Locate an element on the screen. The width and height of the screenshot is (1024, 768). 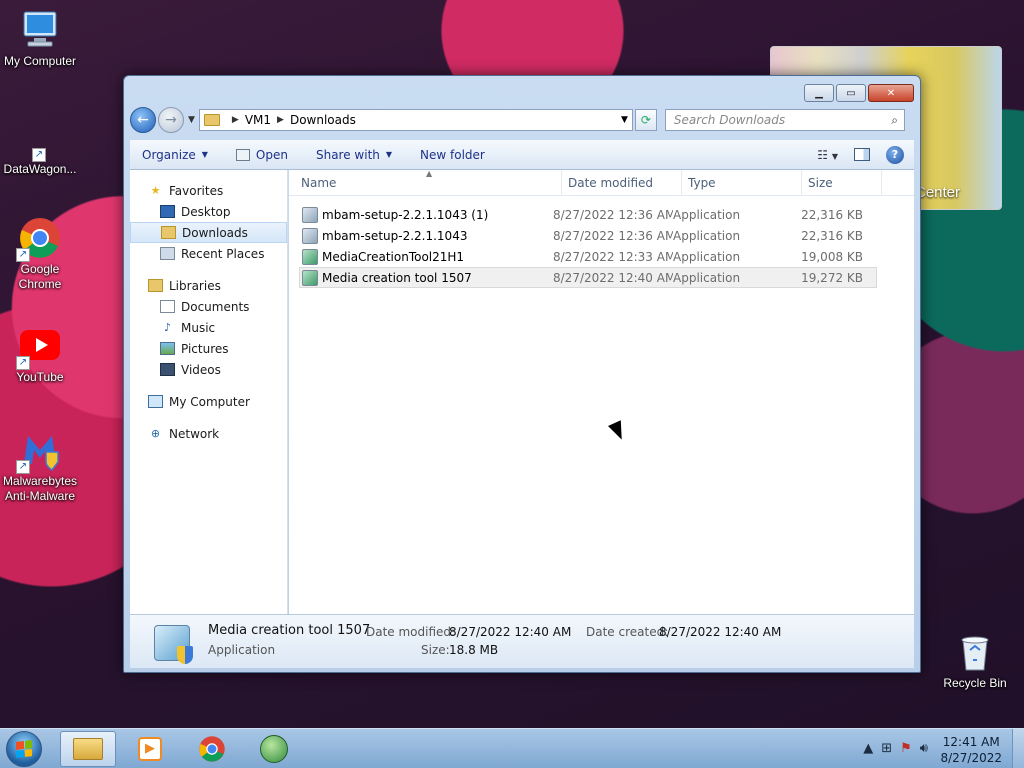
nav-recent-places-label: Recent Places is located at coordinates (223, 253).